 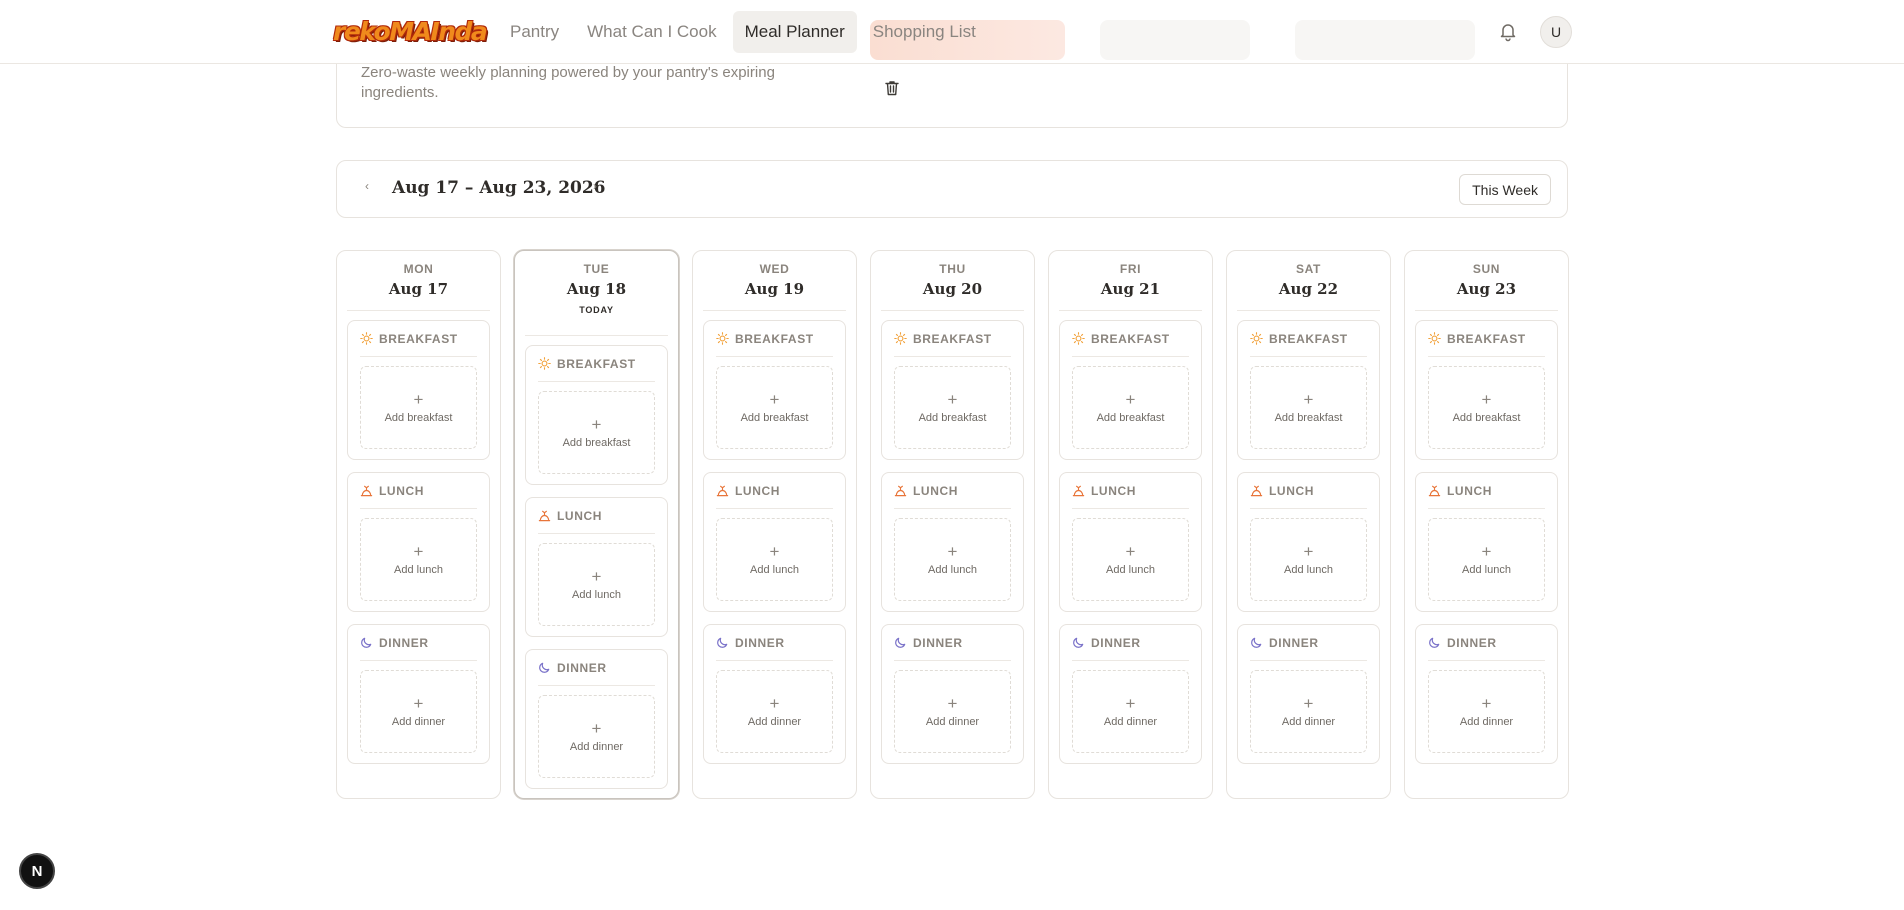 What do you see at coordinates (367, 186) in the screenshot?
I see `chevron-left-icon: ‹` at bounding box center [367, 186].